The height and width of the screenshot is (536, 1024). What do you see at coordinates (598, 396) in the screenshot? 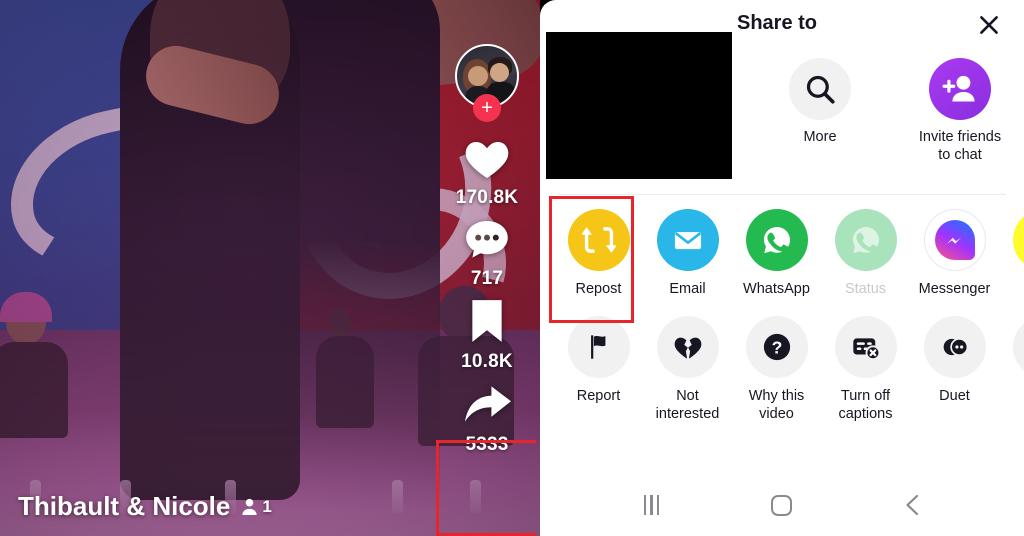
I see `option-report-label: Report` at bounding box center [598, 396].